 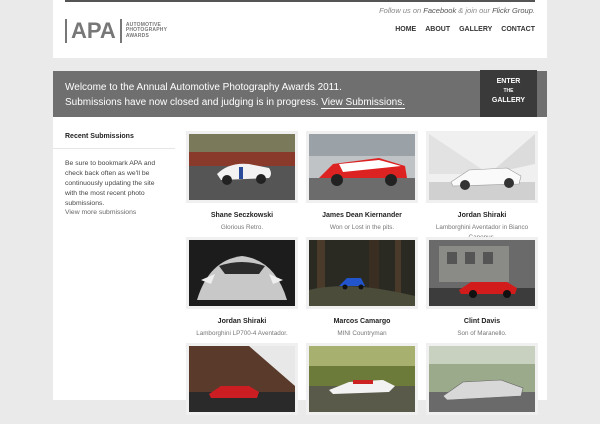 I want to click on gallery-item: Shane Seczkowski Glorious Retro., so click(x=242, y=182).